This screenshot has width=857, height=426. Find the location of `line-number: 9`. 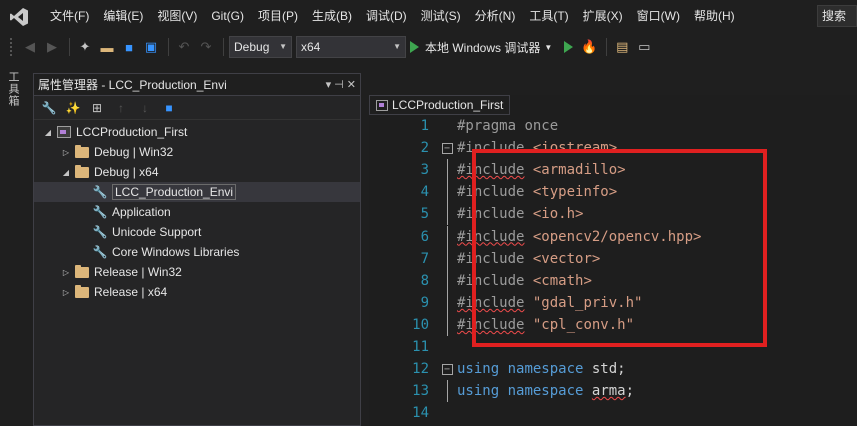

line-number: 9 is located at coordinates (424, 302).